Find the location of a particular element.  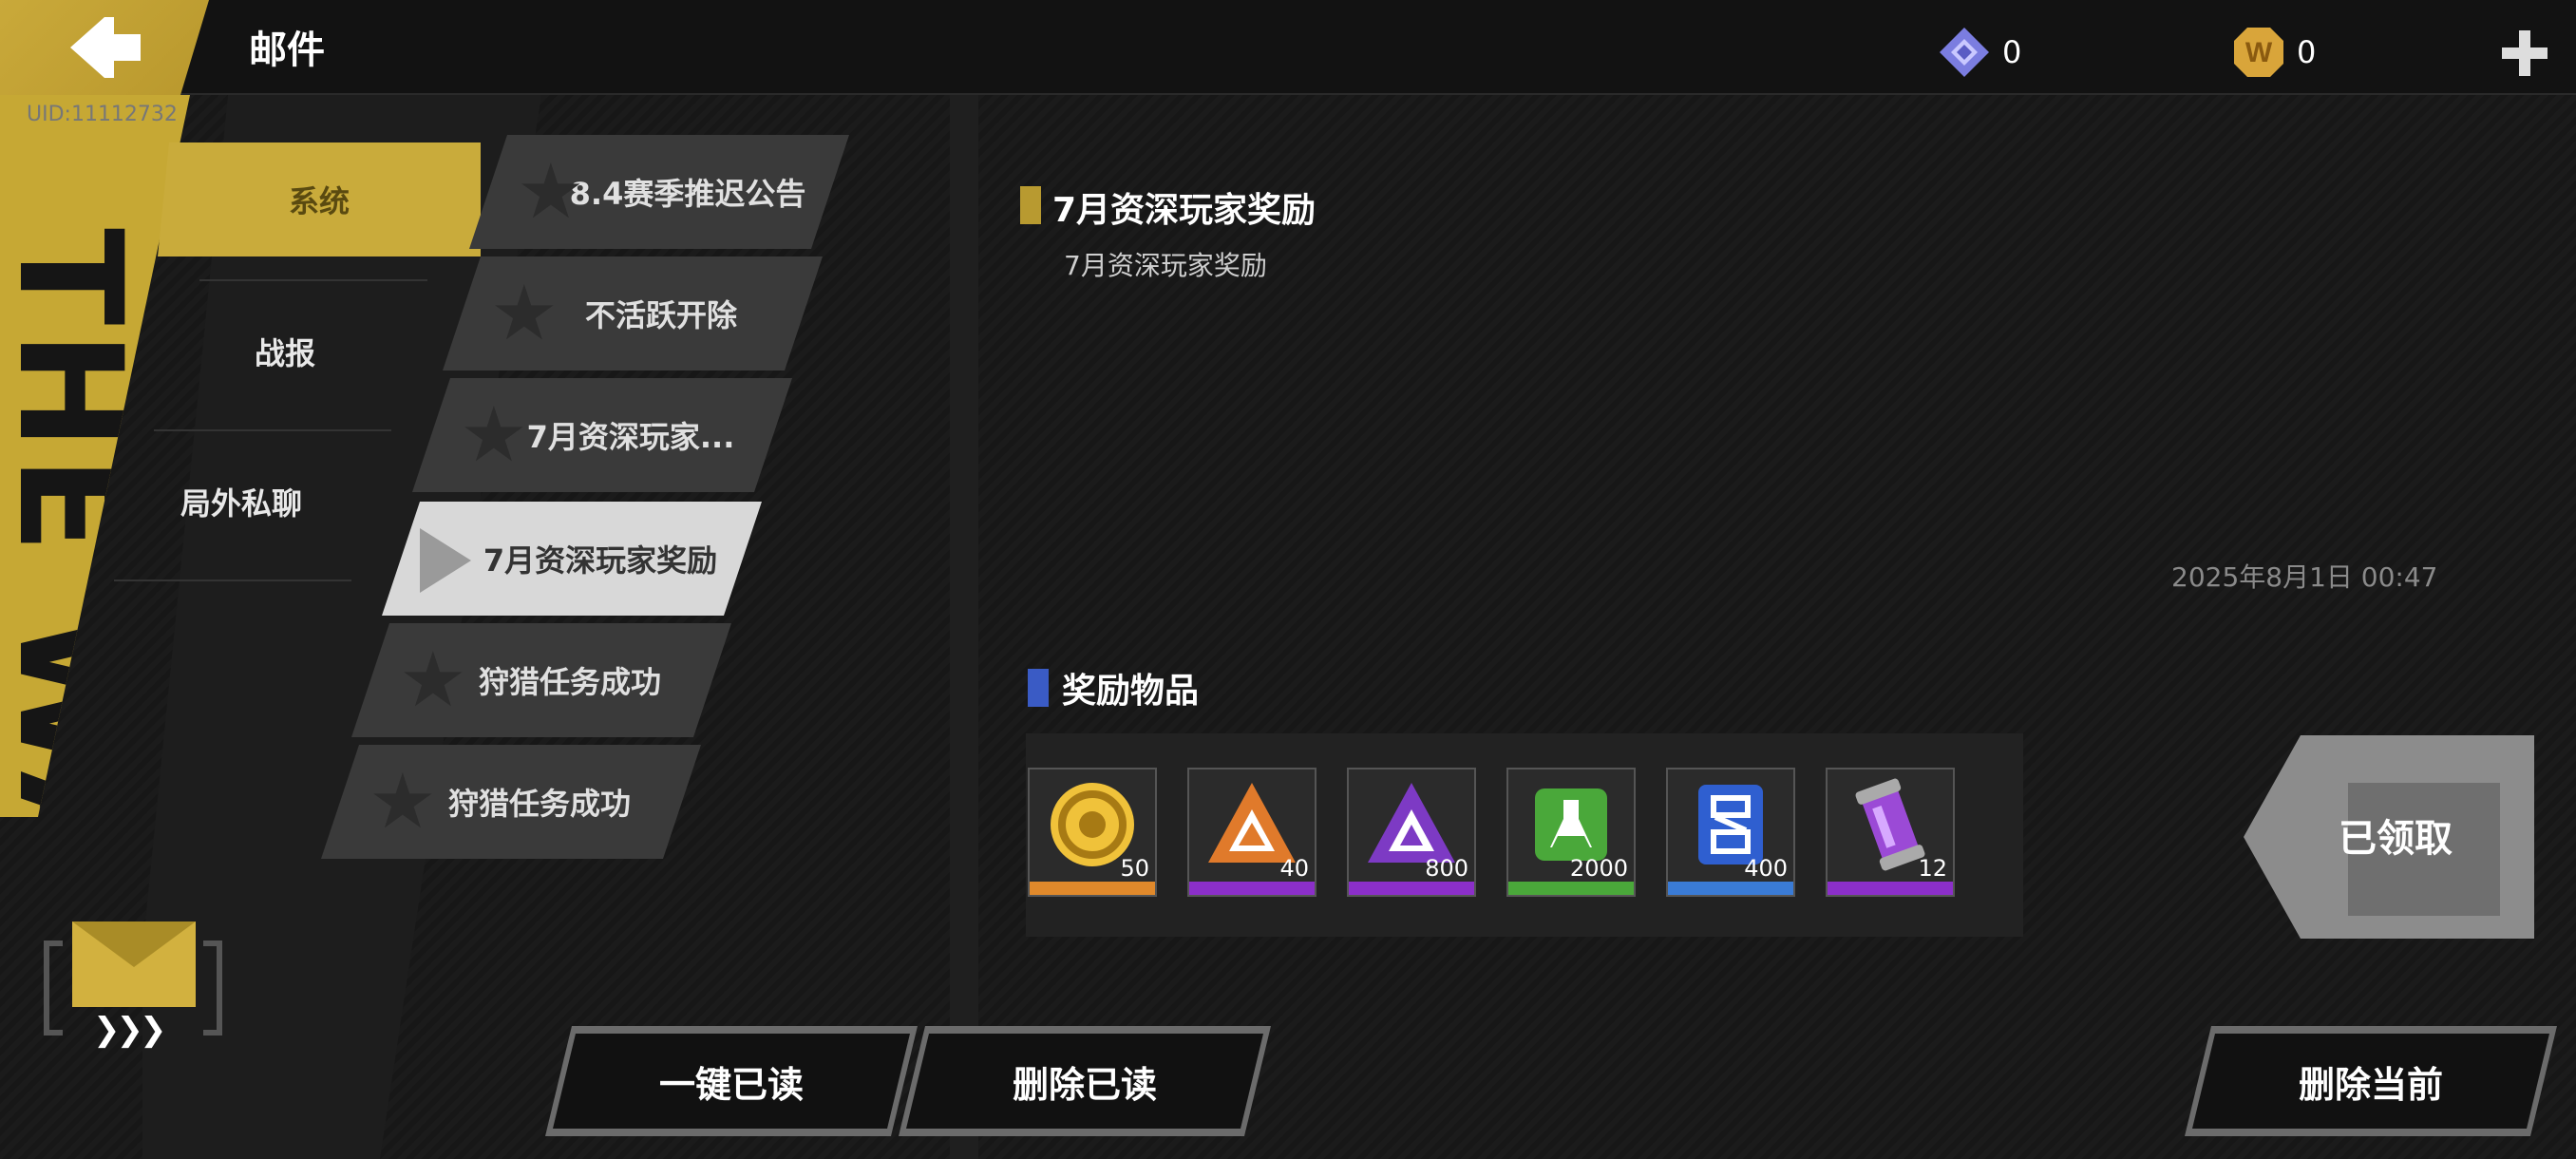

reward-item: 400 is located at coordinates (1730, 832).